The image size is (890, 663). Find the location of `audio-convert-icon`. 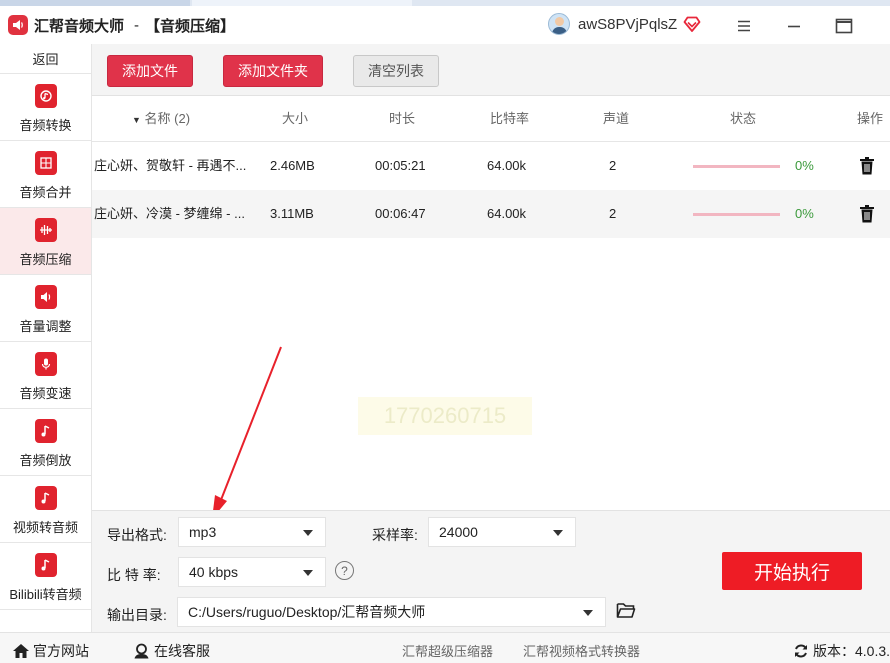

audio-convert-icon is located at coordinates (45, 96).